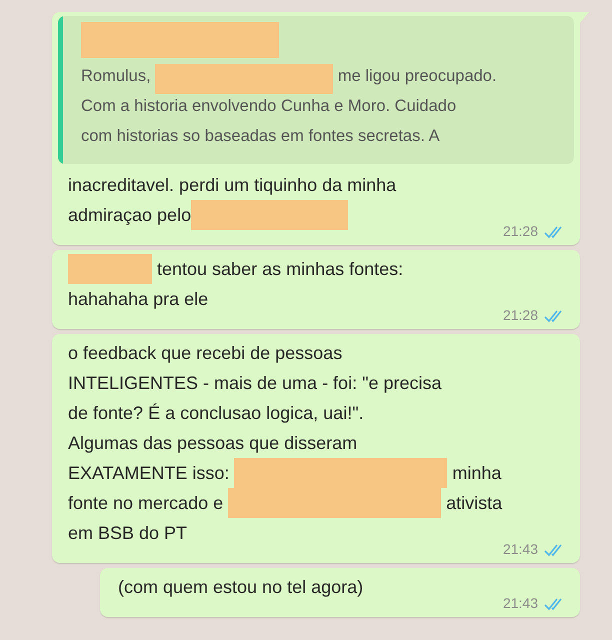 This screenshot has width=612, height=640. I want to click on message-text: minha, so click(476, 473).